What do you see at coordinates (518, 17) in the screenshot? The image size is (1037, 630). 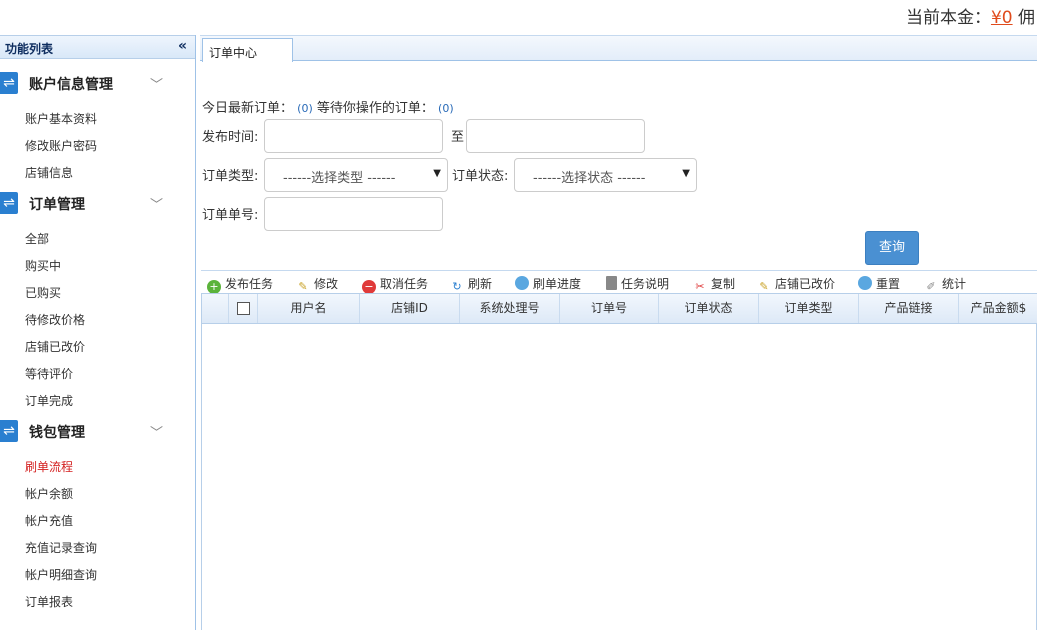 I see `top-bar: 当前本金：¥0 佣` at bounding box center [518, 17].